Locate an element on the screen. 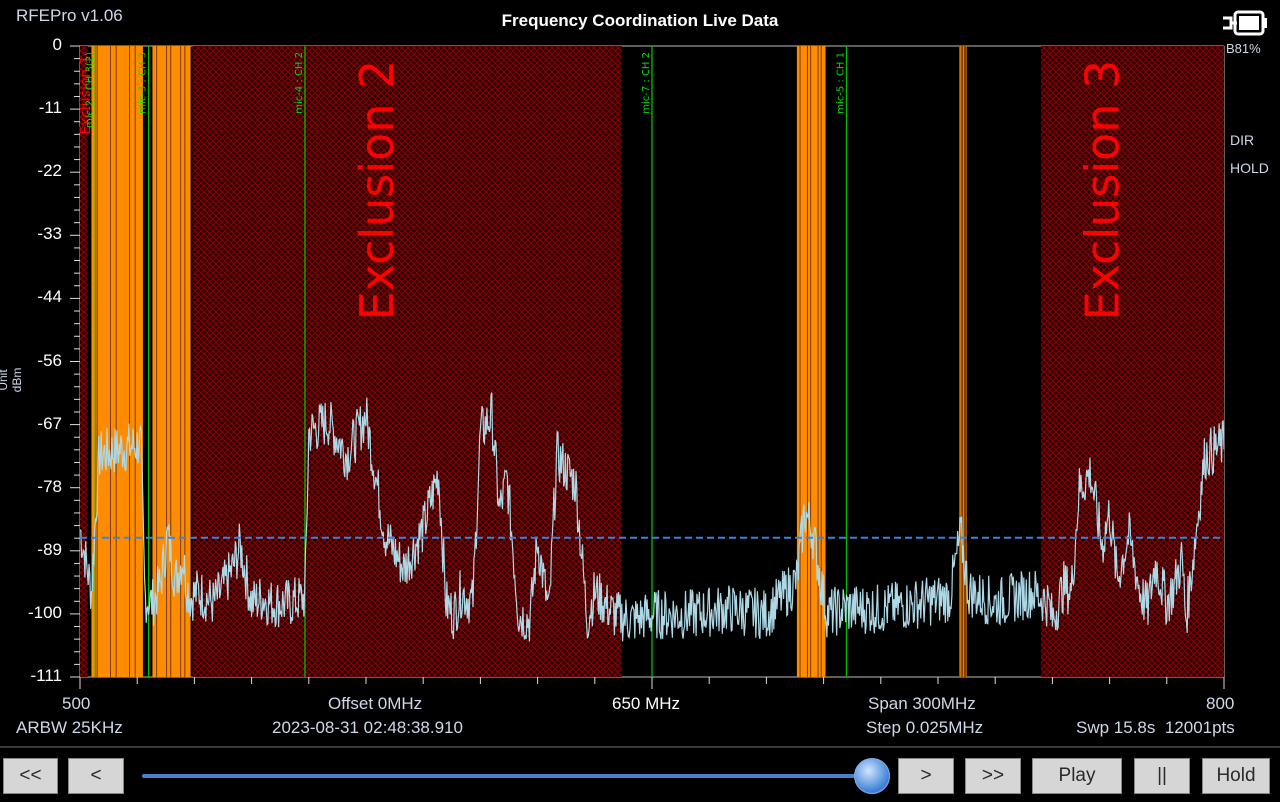 The image size is (1280, 802). step-forward-button: > is located at coordinates (926, 776).